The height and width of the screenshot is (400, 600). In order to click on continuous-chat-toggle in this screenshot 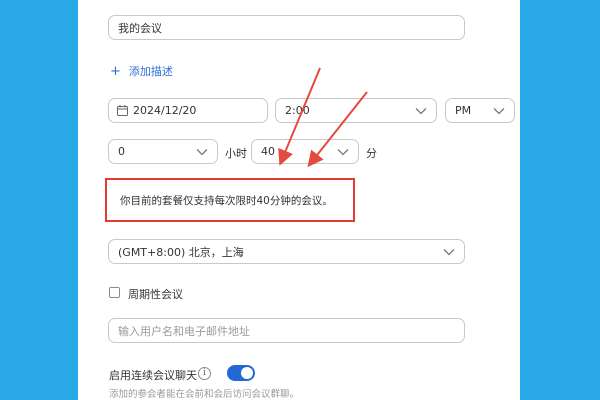, I will do `click(241, 373)`.